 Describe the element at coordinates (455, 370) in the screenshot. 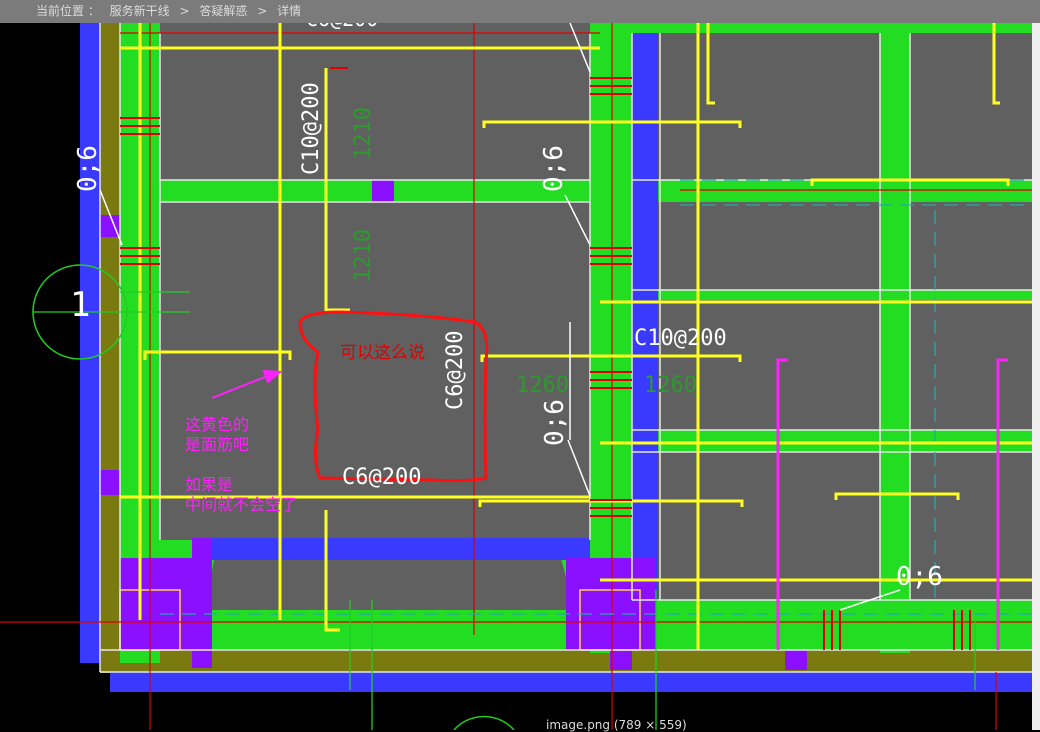

I see `rebar-c6-vertical: C6@200` at that location.